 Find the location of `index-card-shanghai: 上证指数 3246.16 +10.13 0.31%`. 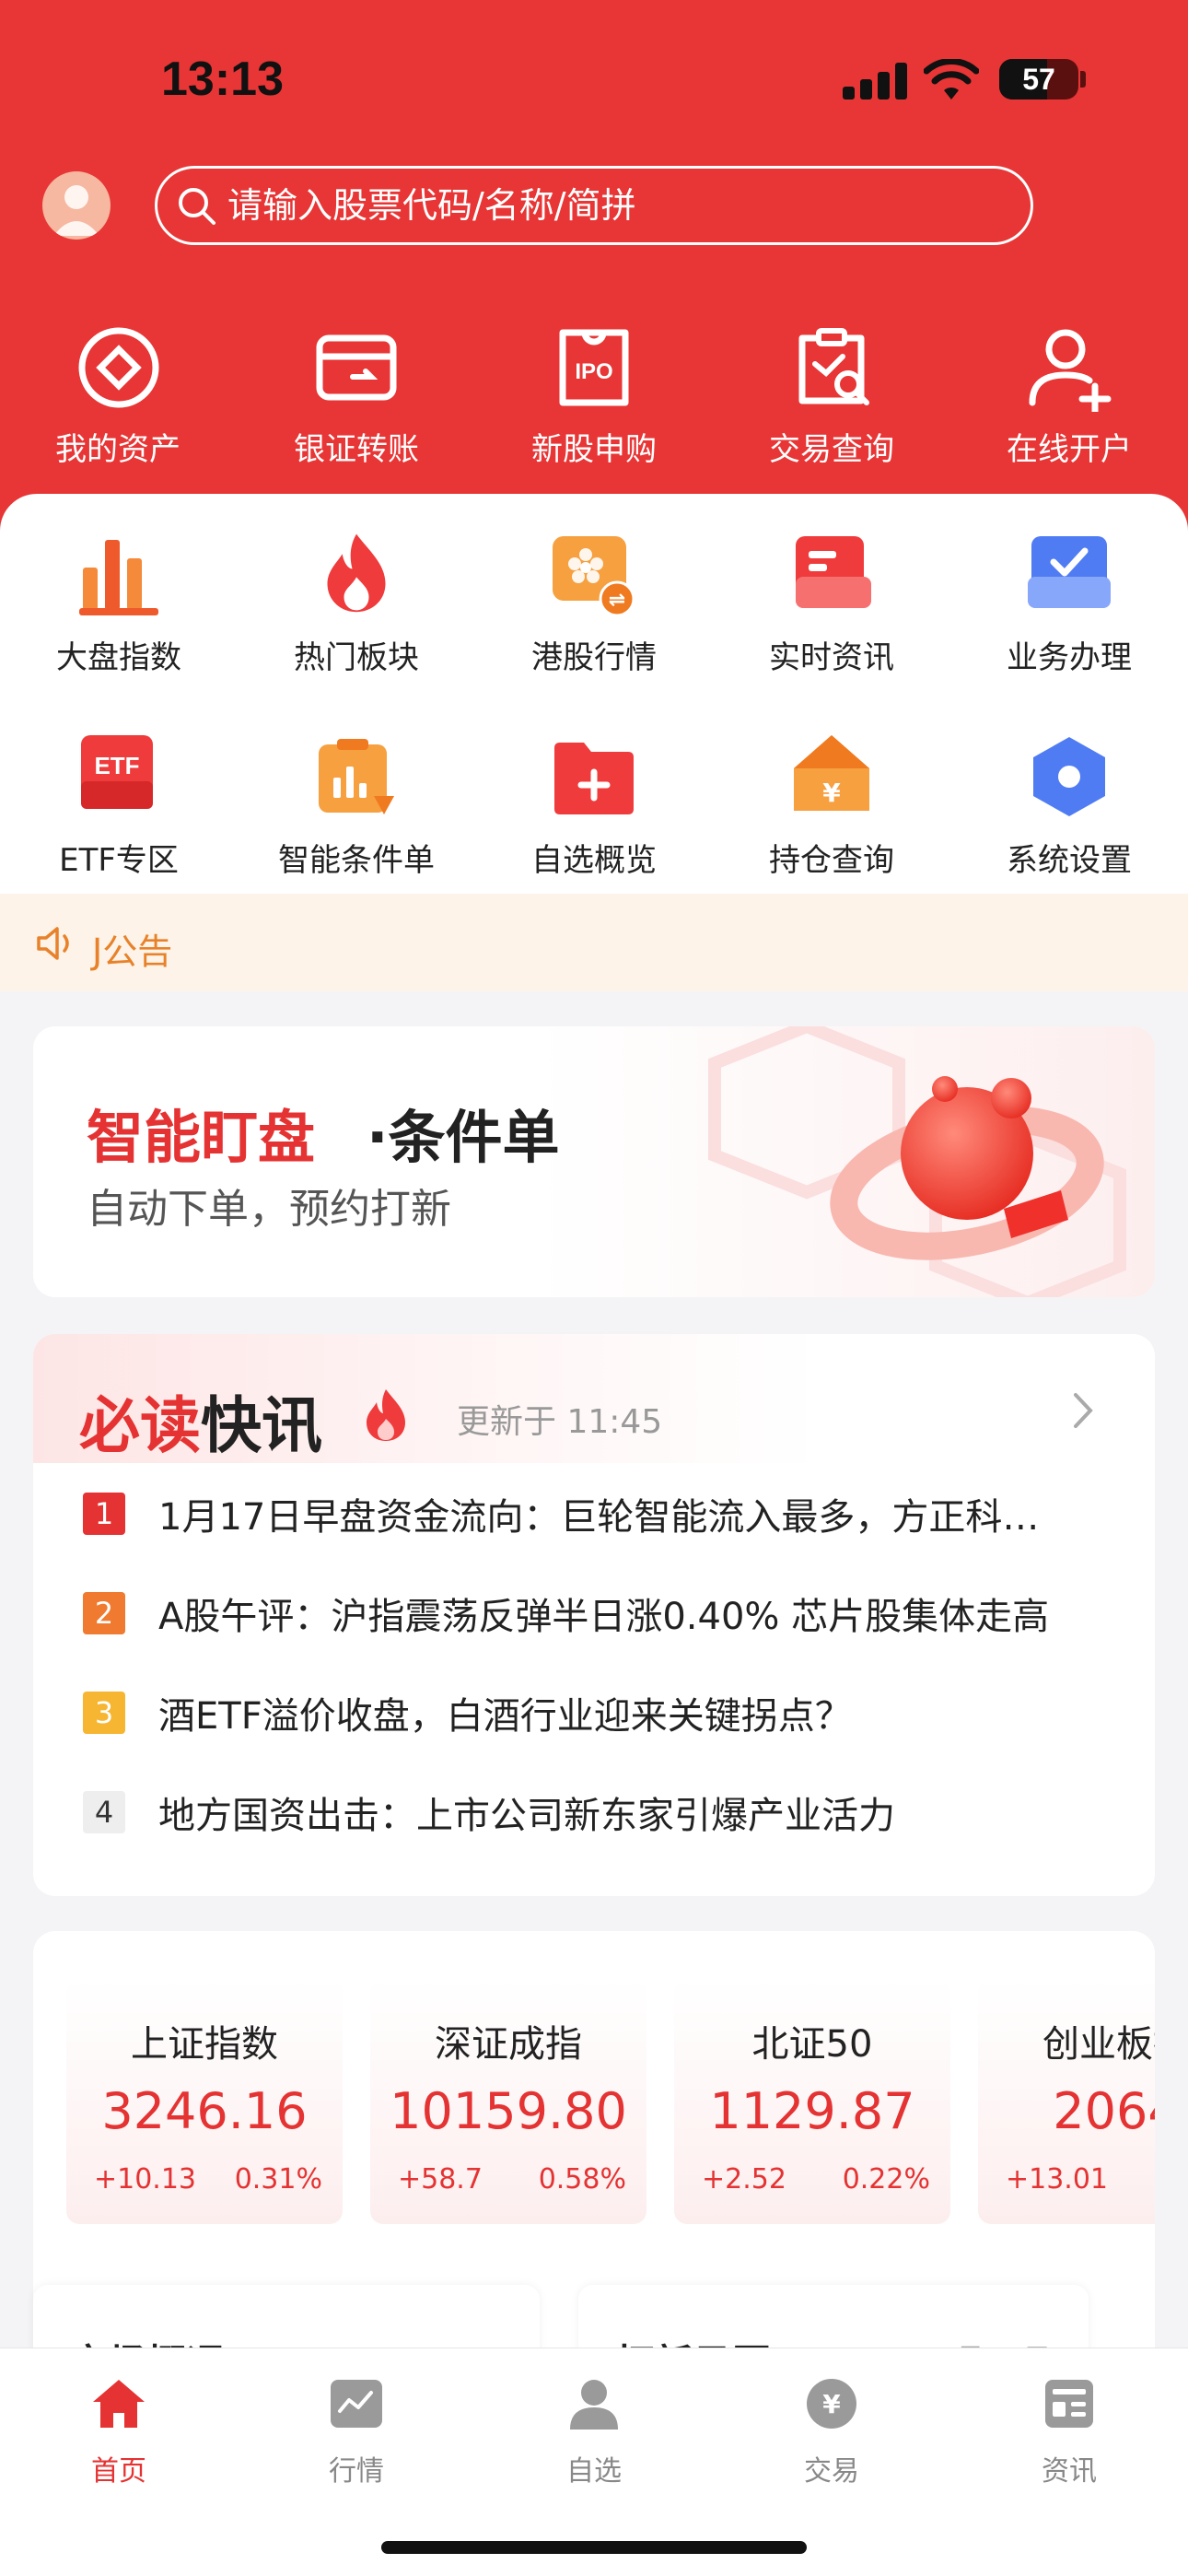

index-card-shanghai: 上证指数 3246.16 +10.13 0.31% is located at coordinates (204, 2101).